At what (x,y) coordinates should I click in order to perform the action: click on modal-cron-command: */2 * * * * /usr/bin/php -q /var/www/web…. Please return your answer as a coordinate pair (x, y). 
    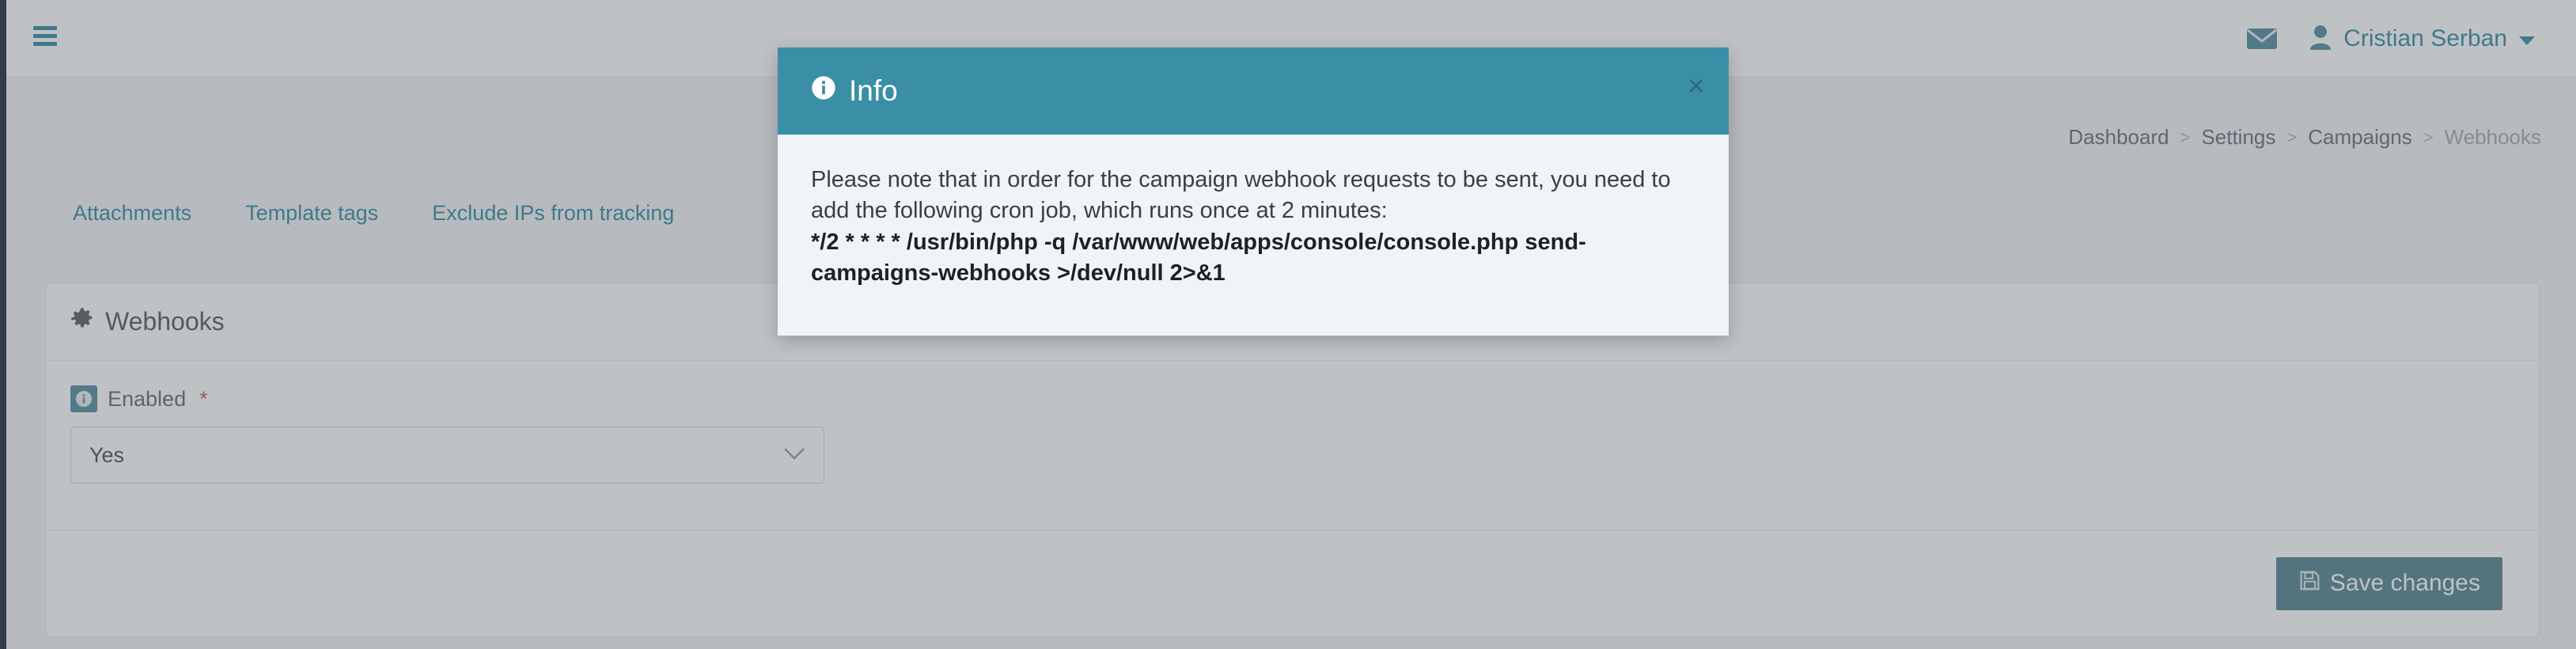
    Looking at the image, I should click on (1198, 258).